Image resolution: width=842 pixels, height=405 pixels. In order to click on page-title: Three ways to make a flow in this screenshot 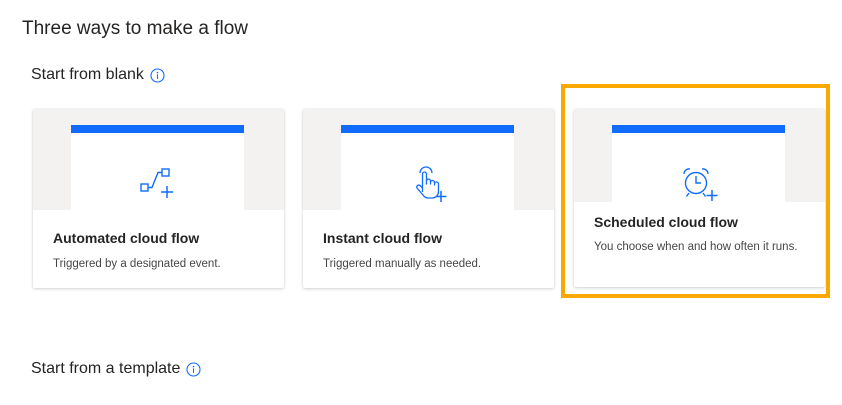, I will do `click(135, 28)`.